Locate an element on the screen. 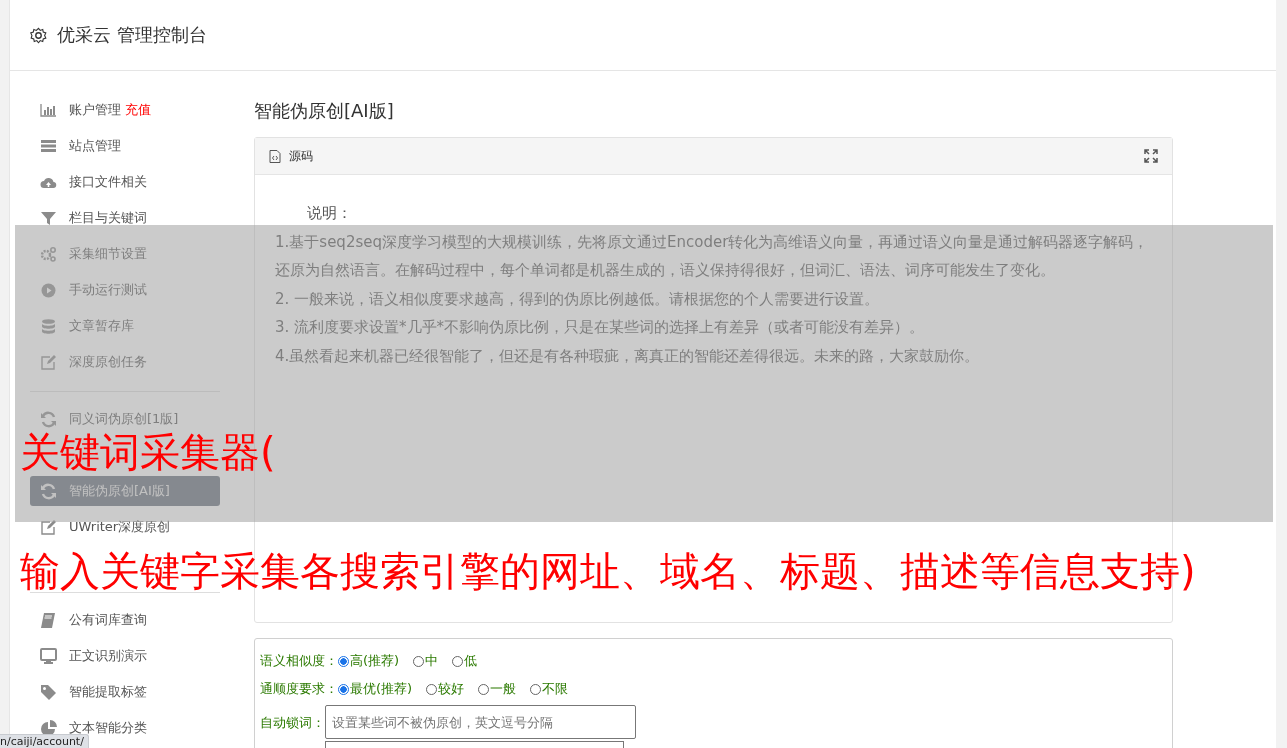  sidebar-item: 智能提取标签 is located at coordinates (125, 692).